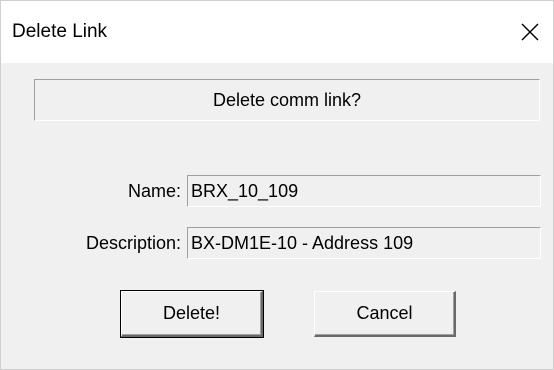  I want to click on dialog-title: Delete Link, so click(60, 31).